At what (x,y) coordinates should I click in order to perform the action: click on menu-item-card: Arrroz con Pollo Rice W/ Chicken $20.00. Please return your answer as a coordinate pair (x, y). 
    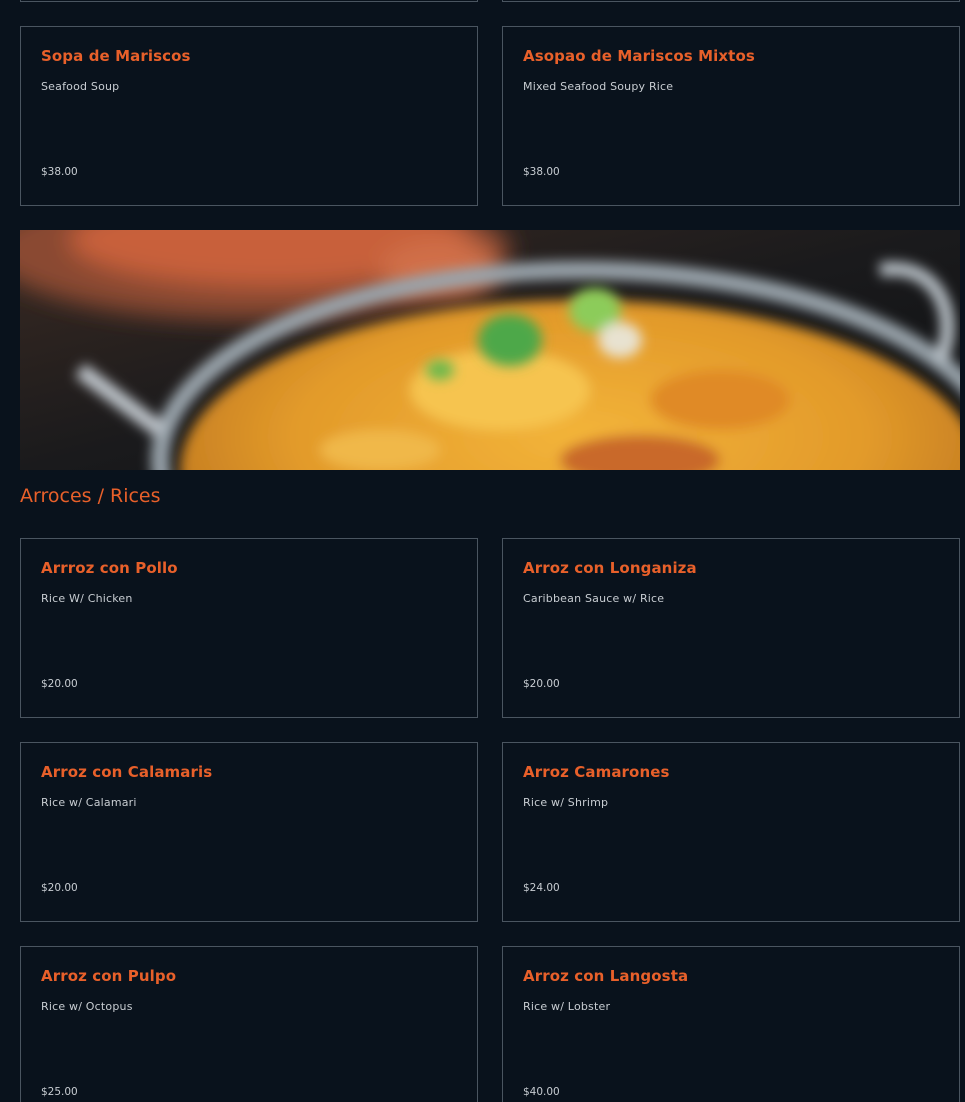
    Looking at the image, I should click on (249, 628).